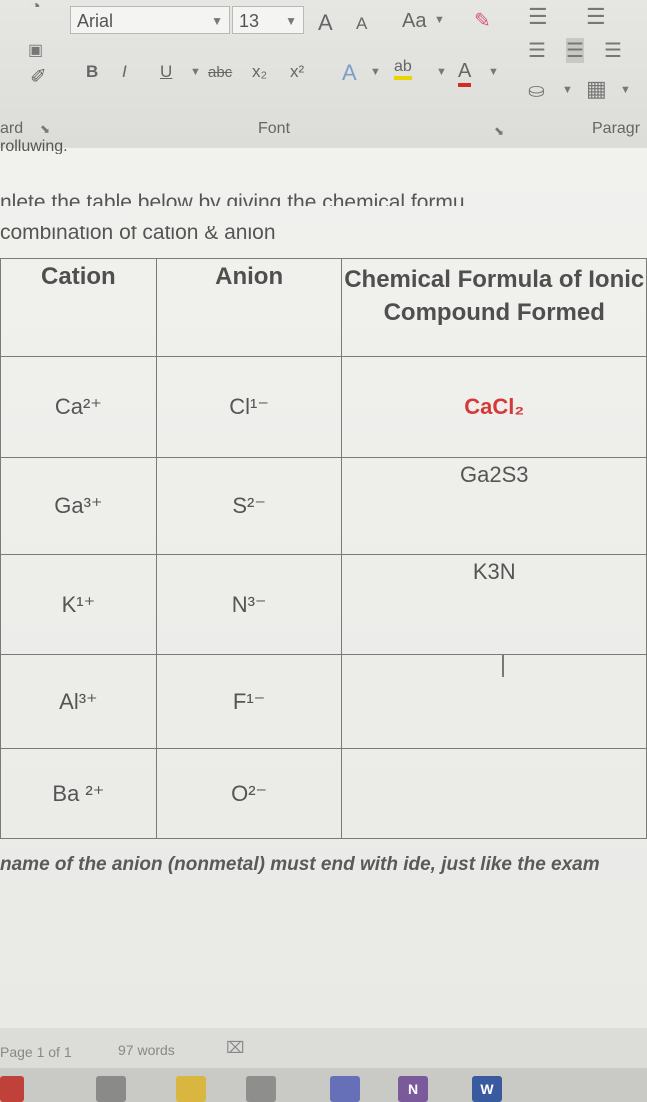 Image resolution: width=647 pixels, height=1102 pixels. What do you see at coordinates (92, 72) in the screenshot?
I see `bold-button: B` at bounding box center [92, 72].